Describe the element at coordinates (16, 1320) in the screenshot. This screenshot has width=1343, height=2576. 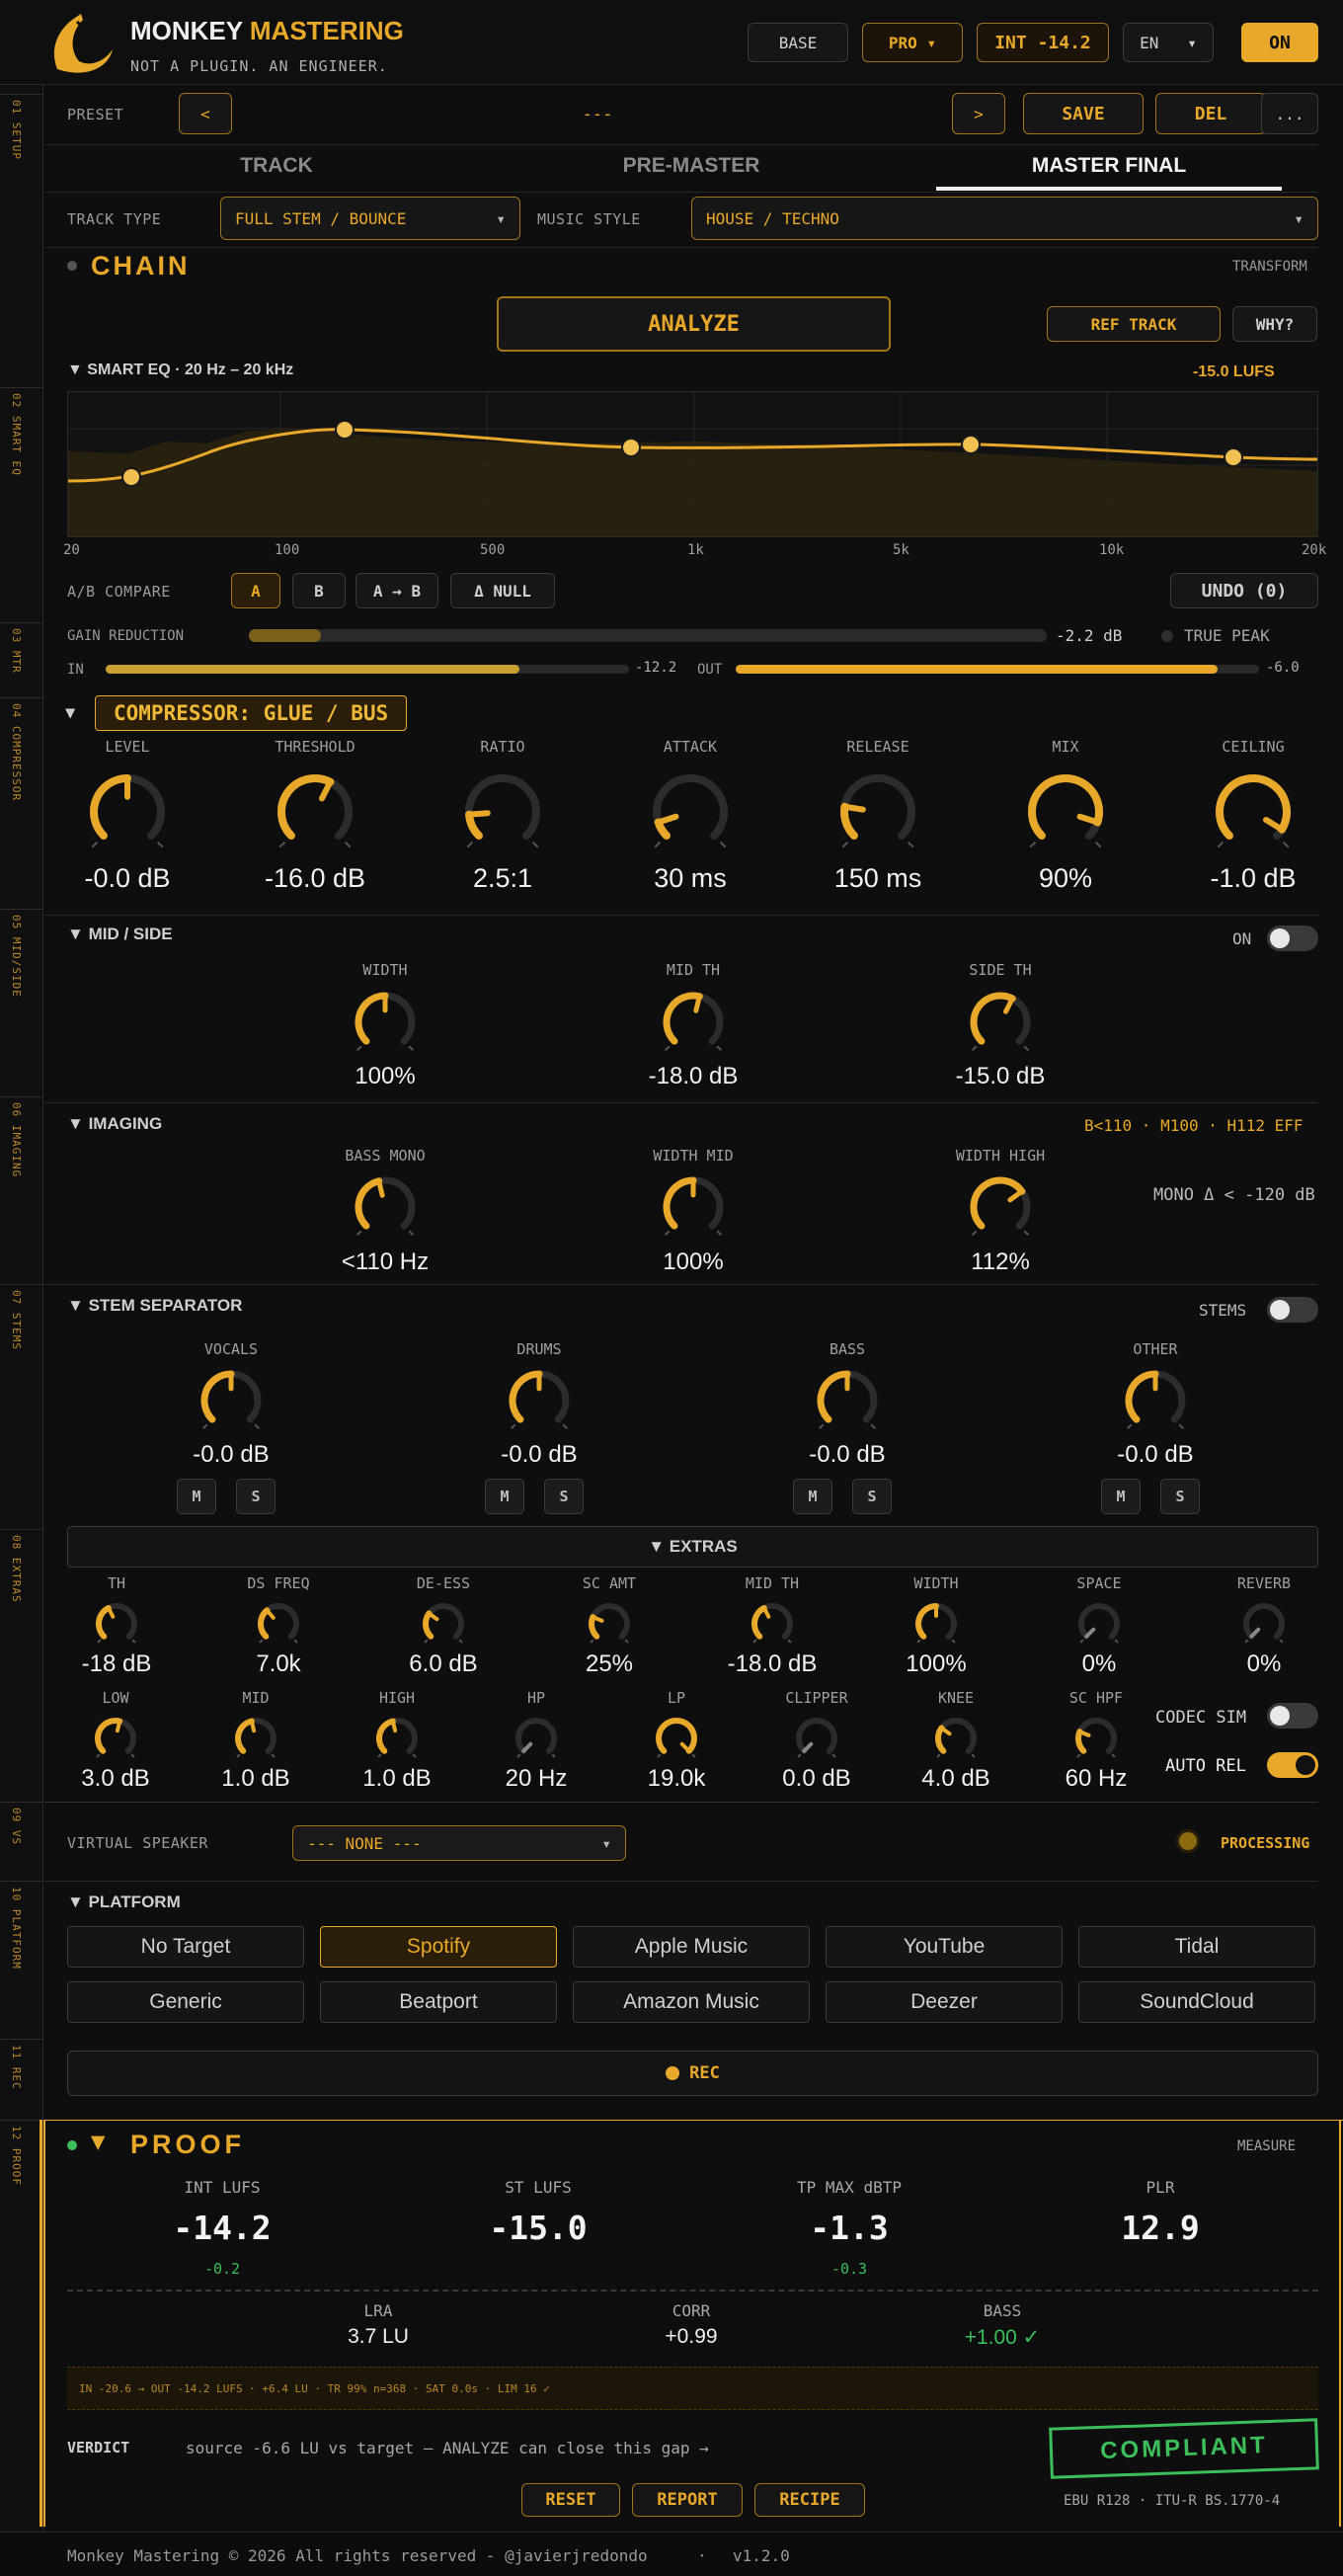
I see `rail-label: 07 STEMS` at that location.